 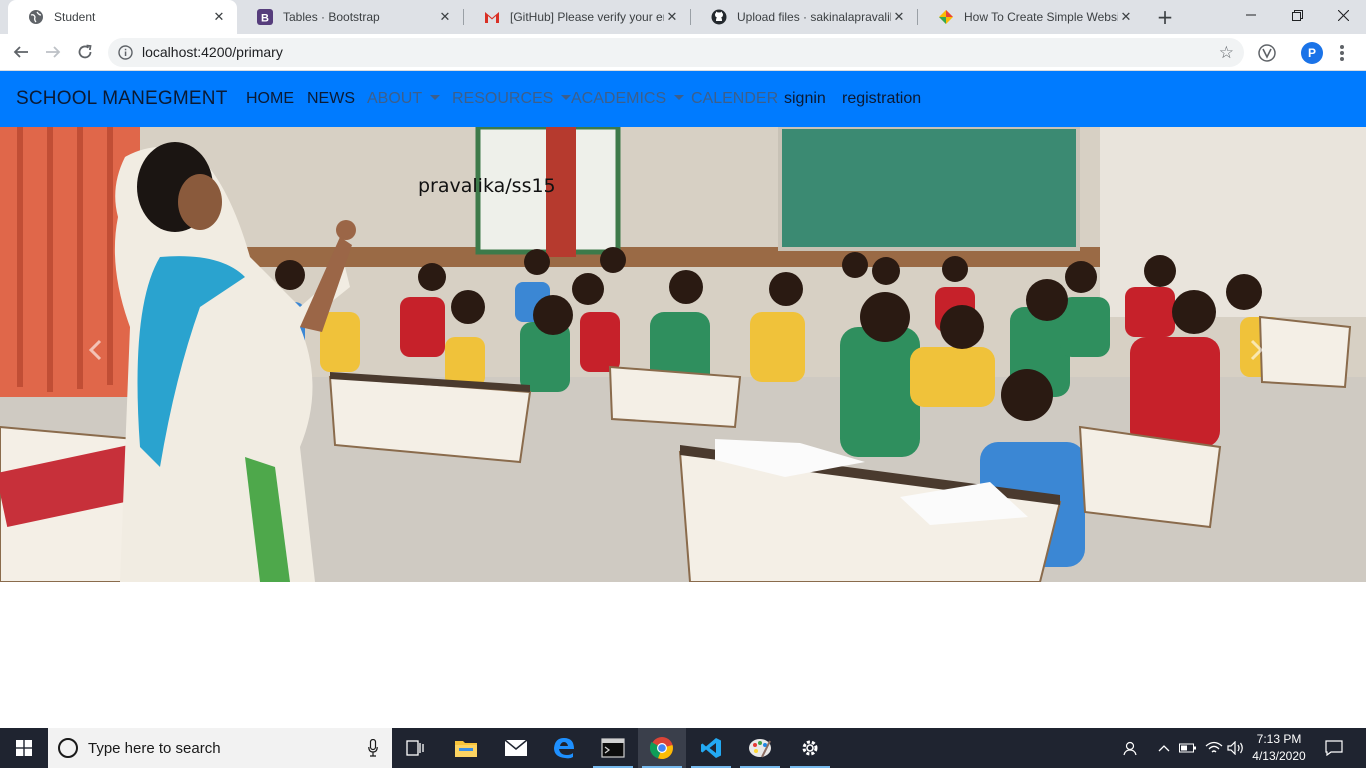 What do you see at coordinates (619, 98) in the screenshot?
I see `nav-academics-label: ACADEMICS` at bounding box center [619, 98].